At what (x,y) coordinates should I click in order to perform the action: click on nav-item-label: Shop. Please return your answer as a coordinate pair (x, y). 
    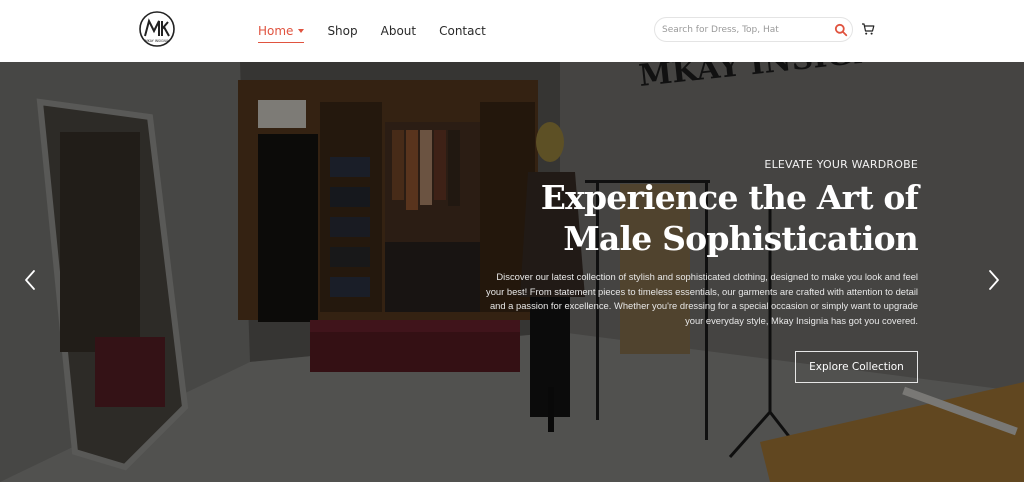
    Looking at the image, I should click on (342, 31).